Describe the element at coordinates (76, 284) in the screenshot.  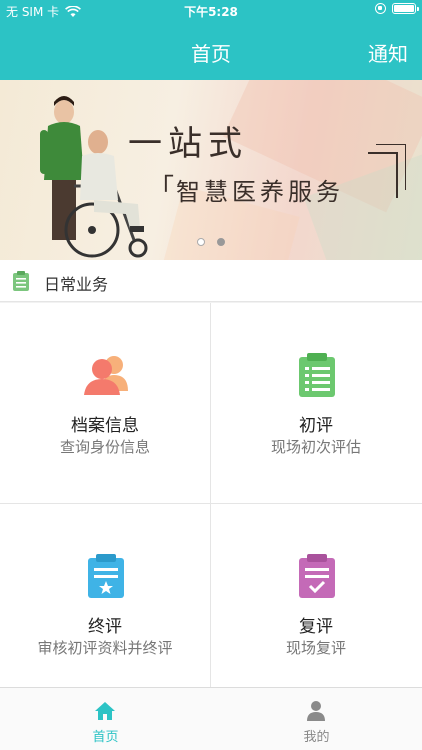
I see `section-title: 日常业务` at that location.